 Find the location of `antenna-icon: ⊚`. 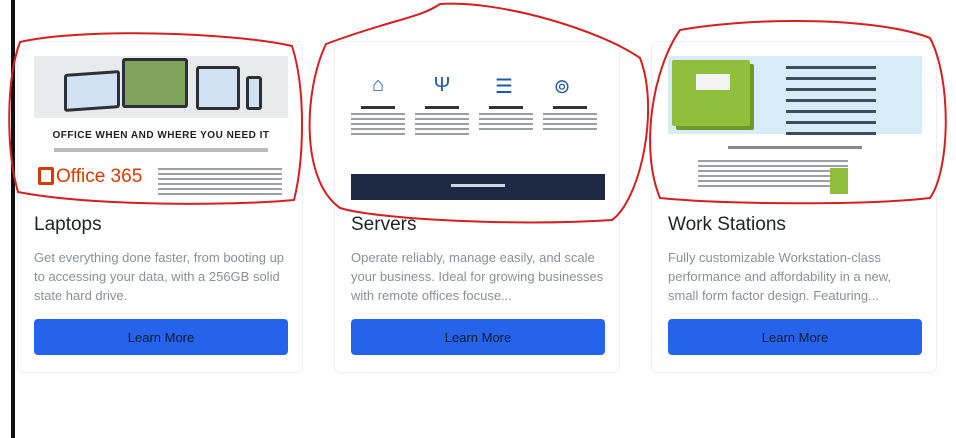

antenna-icon: ⊚ is located at coordinates (562, 87).